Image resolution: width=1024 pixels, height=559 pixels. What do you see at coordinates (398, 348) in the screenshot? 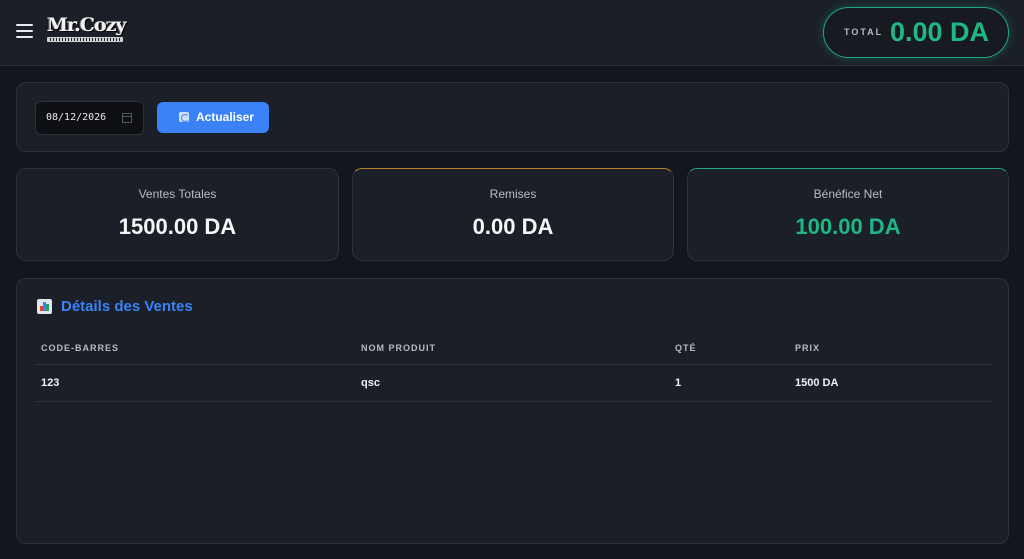
I see `column-header-product-name: NOM PRODUIT` at bounding box center [398, 348].